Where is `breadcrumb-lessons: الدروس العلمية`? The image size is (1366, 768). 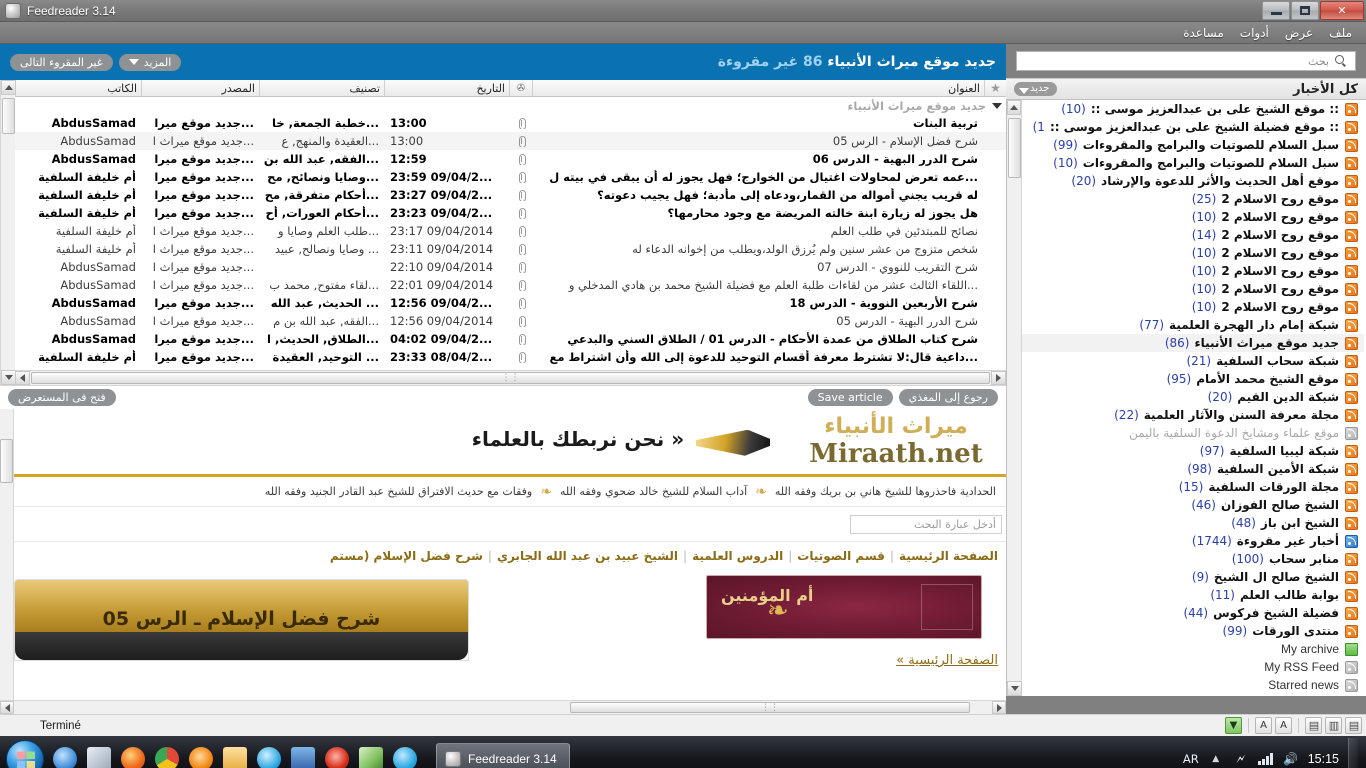 breadcrumb-lessons: الدروس العلمية is located at coordinates (737, 556).